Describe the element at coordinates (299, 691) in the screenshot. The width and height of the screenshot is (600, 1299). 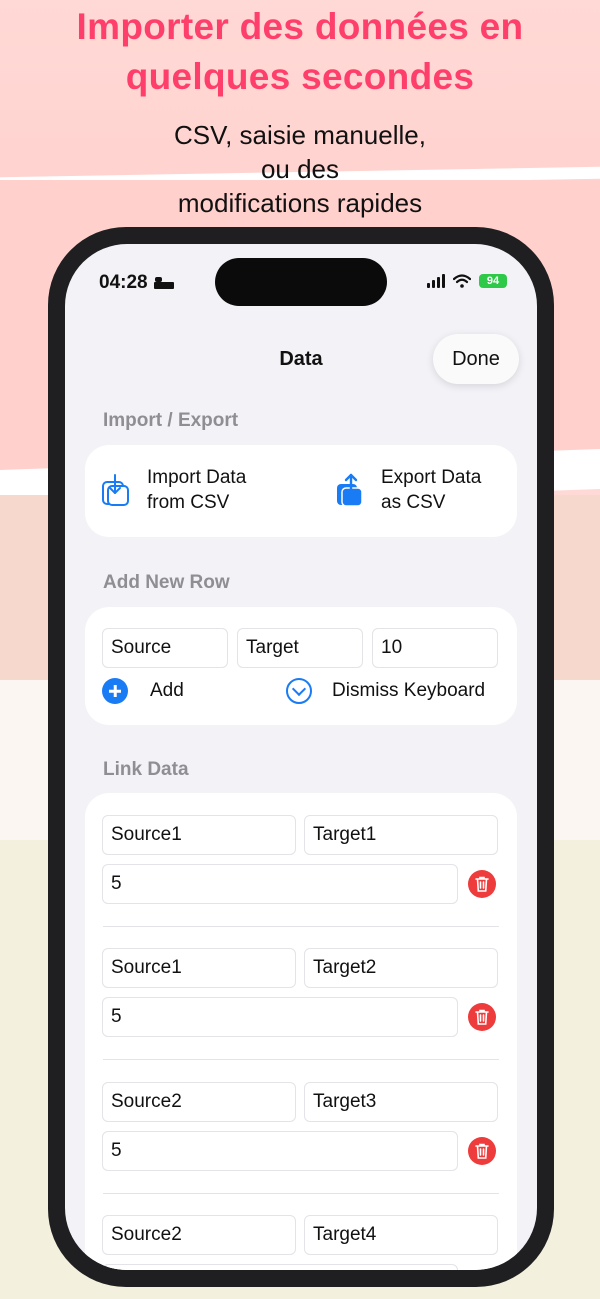
I see `chevron-down-circle-icon` at that location.